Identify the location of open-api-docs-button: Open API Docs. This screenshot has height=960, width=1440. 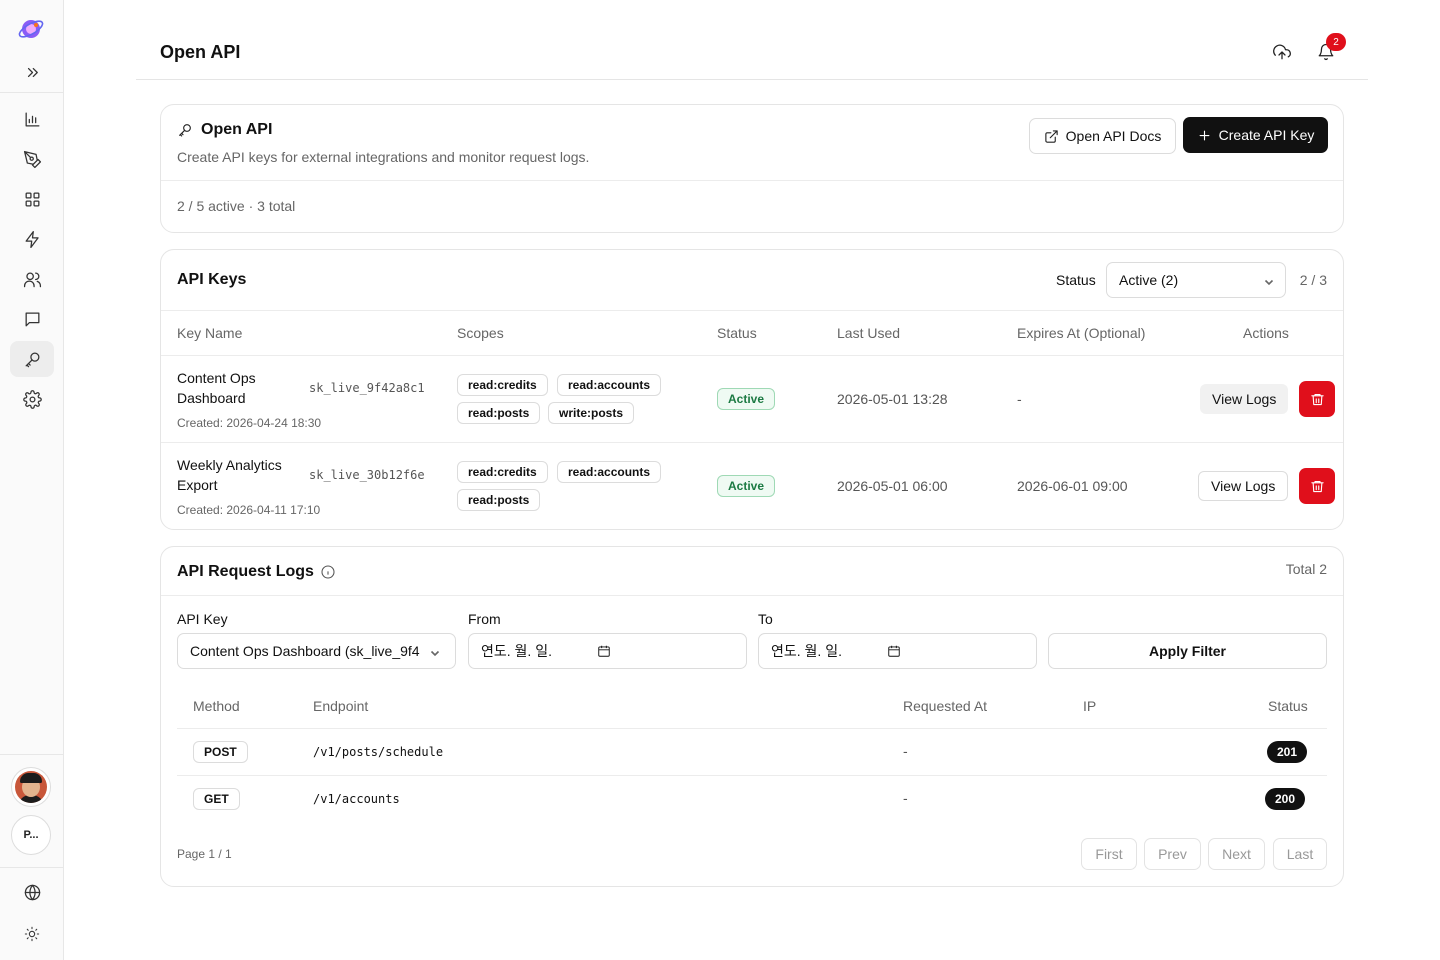
(1102, 136).